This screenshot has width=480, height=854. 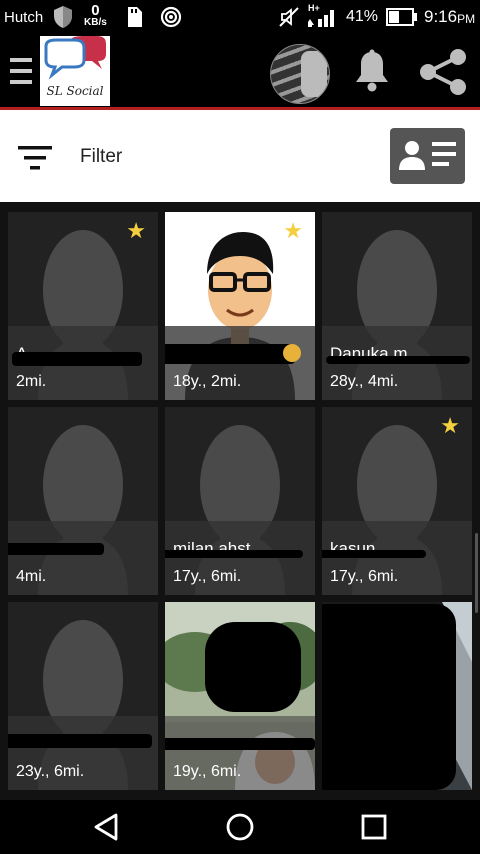 What do you see at coordinates (106, 829) in the screenshot?
I see `back-icon` at bounding box center [106, 829].